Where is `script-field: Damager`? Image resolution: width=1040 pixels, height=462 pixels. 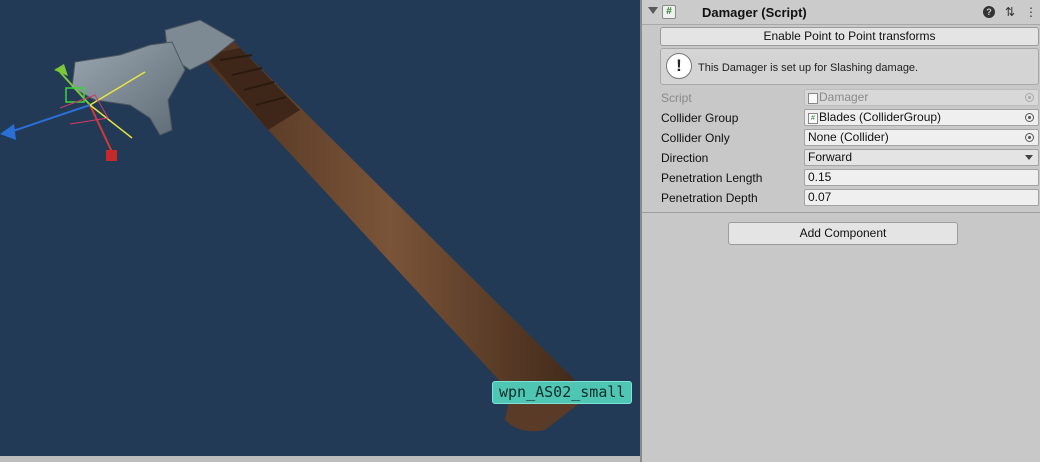
script-field: Damager is located at coordinates (921, 97).